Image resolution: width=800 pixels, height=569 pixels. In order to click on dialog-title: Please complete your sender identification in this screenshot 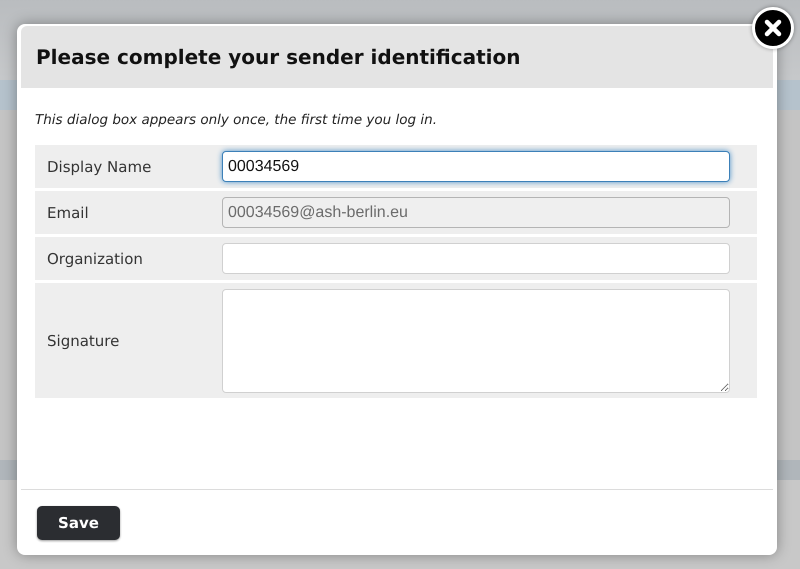, I will do `click(278, 57)`.